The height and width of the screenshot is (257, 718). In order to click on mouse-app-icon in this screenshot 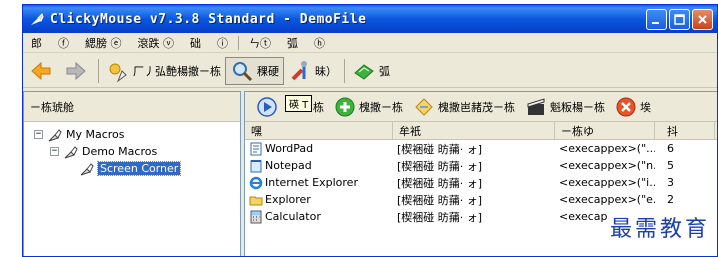, I will do `click(37, 19)`.